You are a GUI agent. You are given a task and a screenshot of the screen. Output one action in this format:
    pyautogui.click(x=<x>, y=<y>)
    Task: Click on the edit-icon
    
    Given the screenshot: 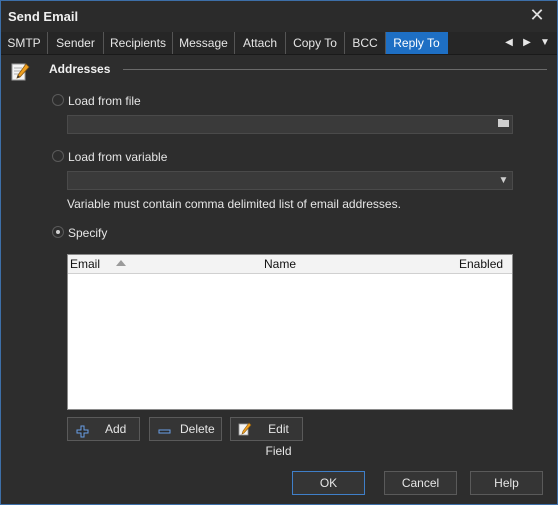 What is the action you would take?
    pyautogui.click(x=244, y=433)
    